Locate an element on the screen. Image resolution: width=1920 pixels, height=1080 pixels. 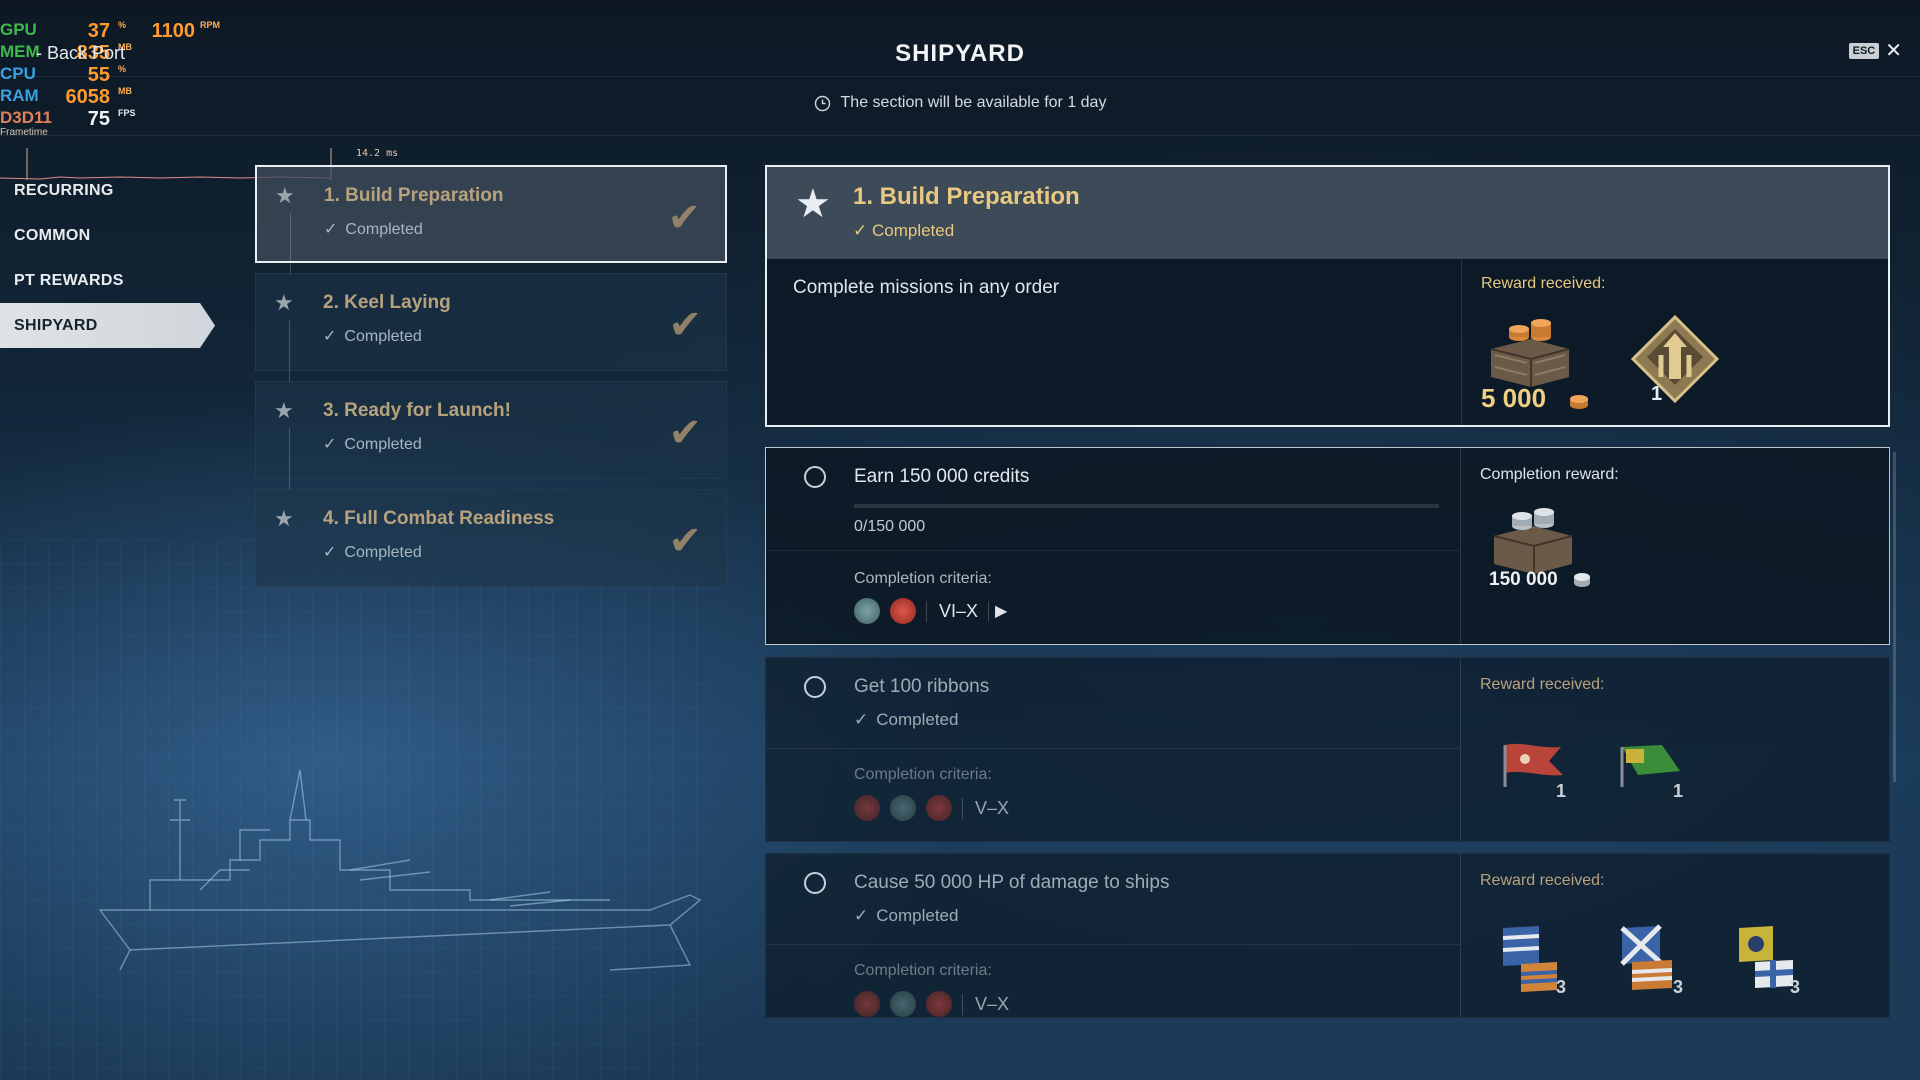
reward-count: 5 000 is located at coordinates (1514, 398).